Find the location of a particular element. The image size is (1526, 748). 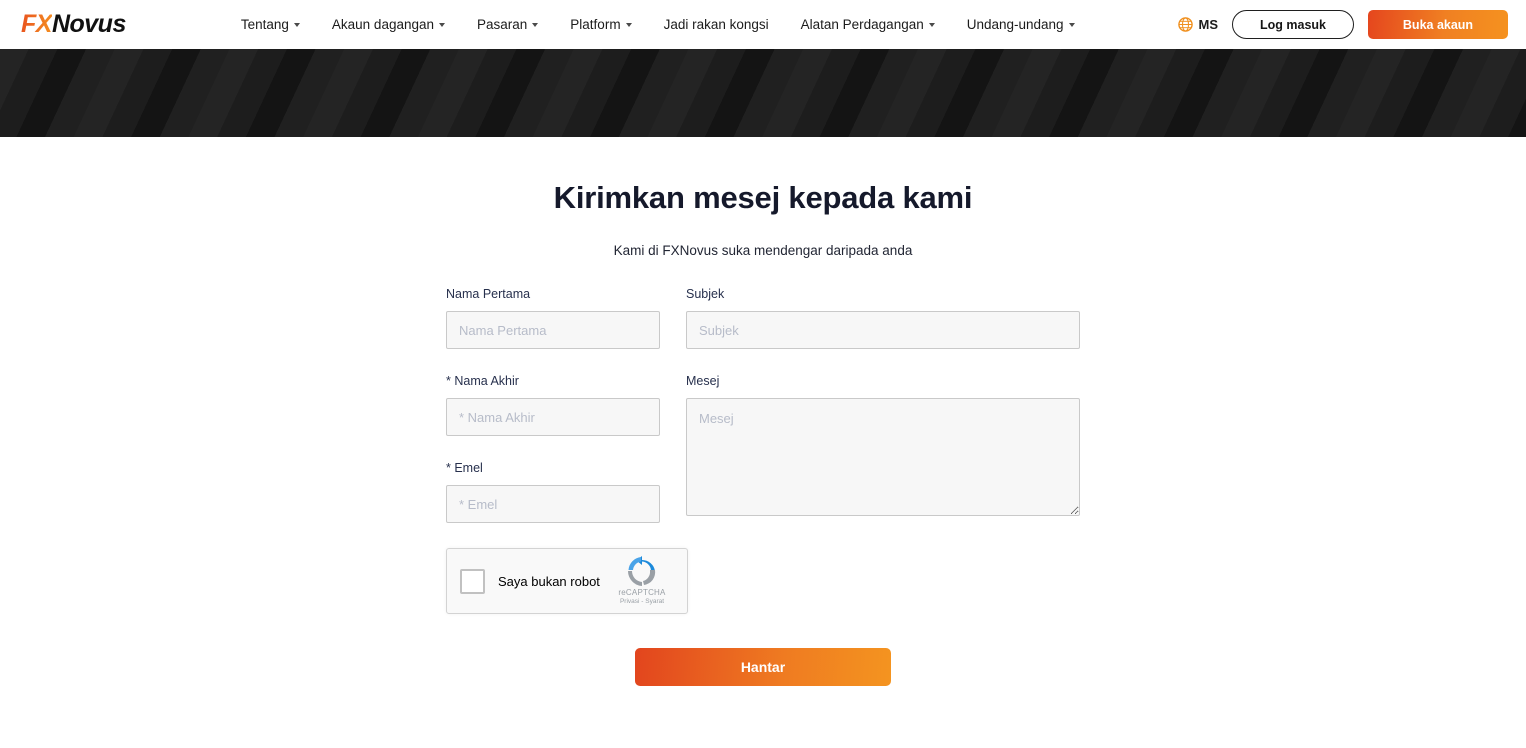

nav-item-platform: Platform is located at coordinates (600, 24).